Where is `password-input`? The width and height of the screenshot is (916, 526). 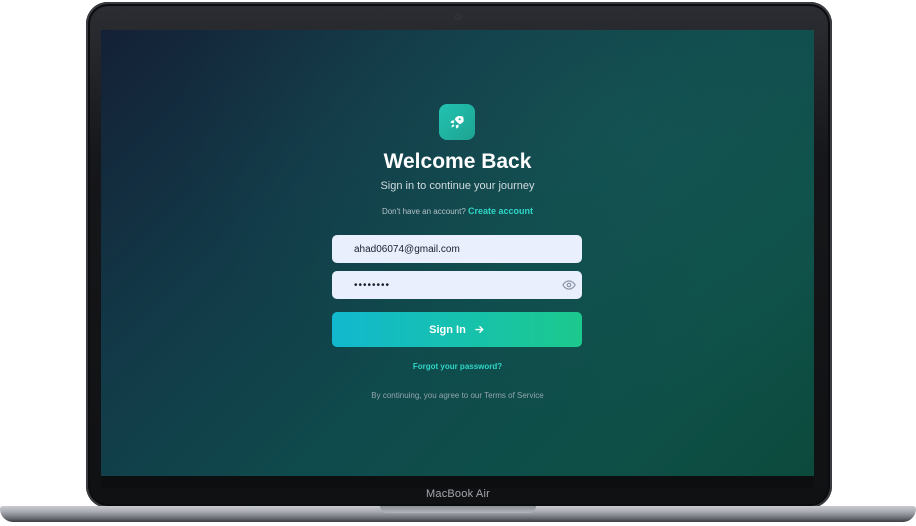 password-input is located at coordinates (457, 285).